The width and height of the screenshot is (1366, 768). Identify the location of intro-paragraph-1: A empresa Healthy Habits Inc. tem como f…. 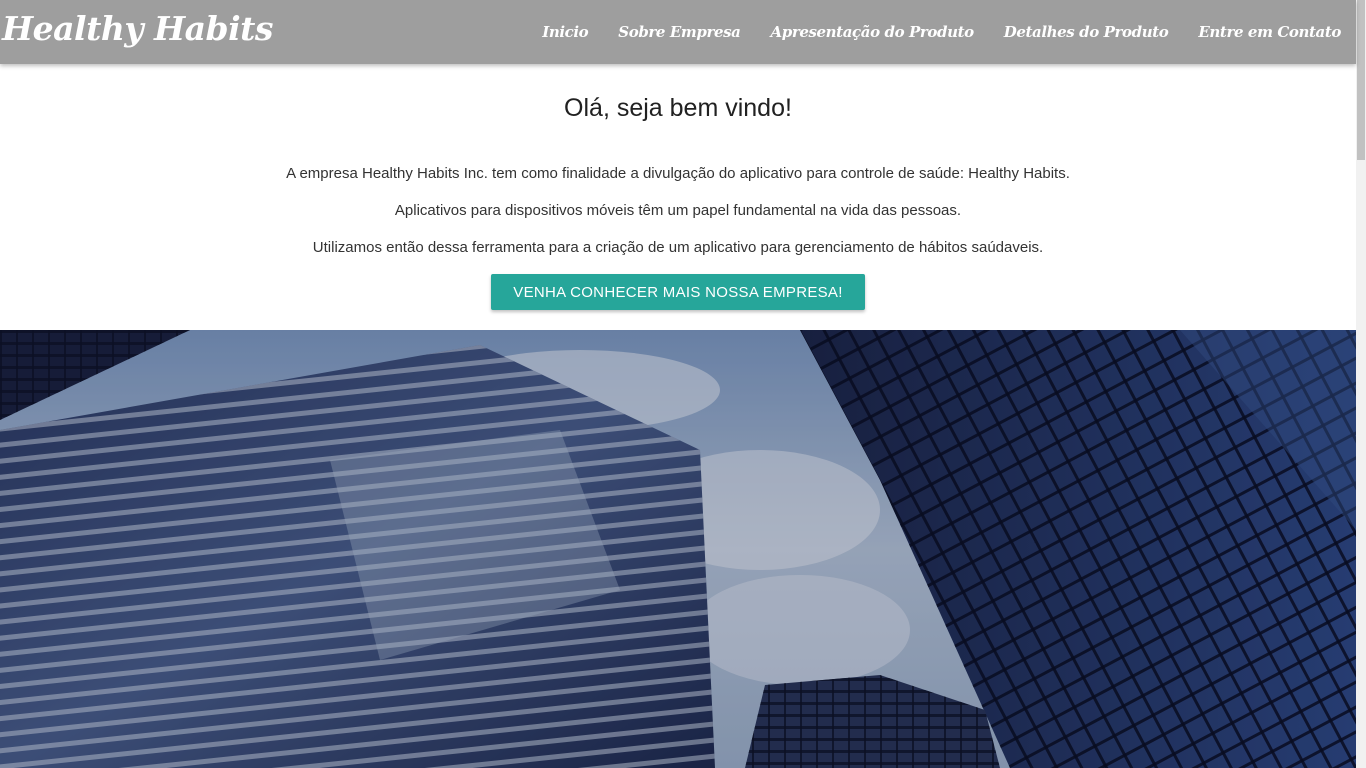
(678, 173).